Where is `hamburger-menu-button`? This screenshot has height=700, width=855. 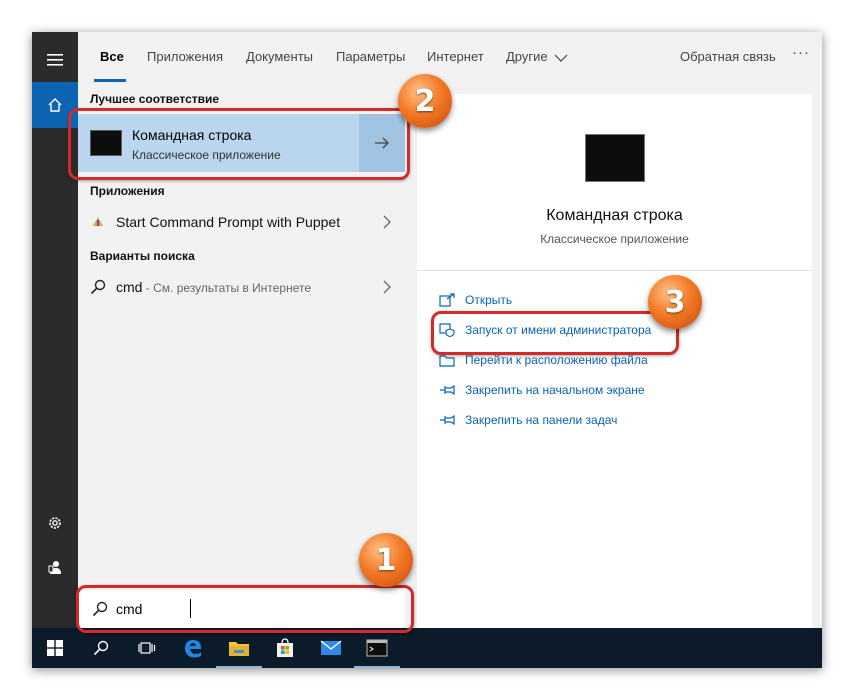
hamburger-menu-button is located at coordinates (55, 60).